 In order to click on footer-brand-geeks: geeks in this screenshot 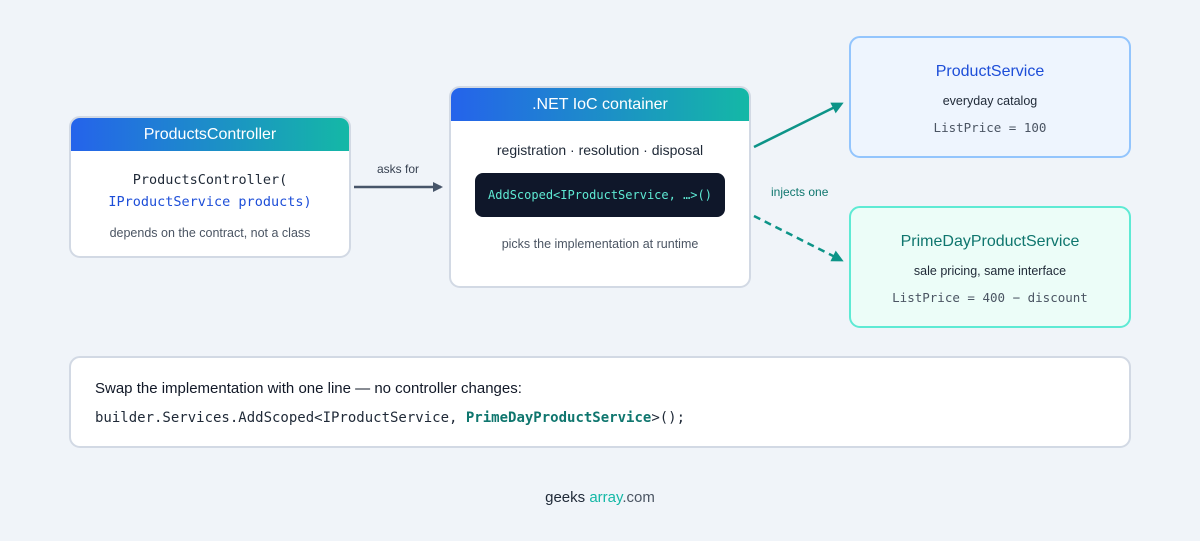, I will do `click(565, 497)`.